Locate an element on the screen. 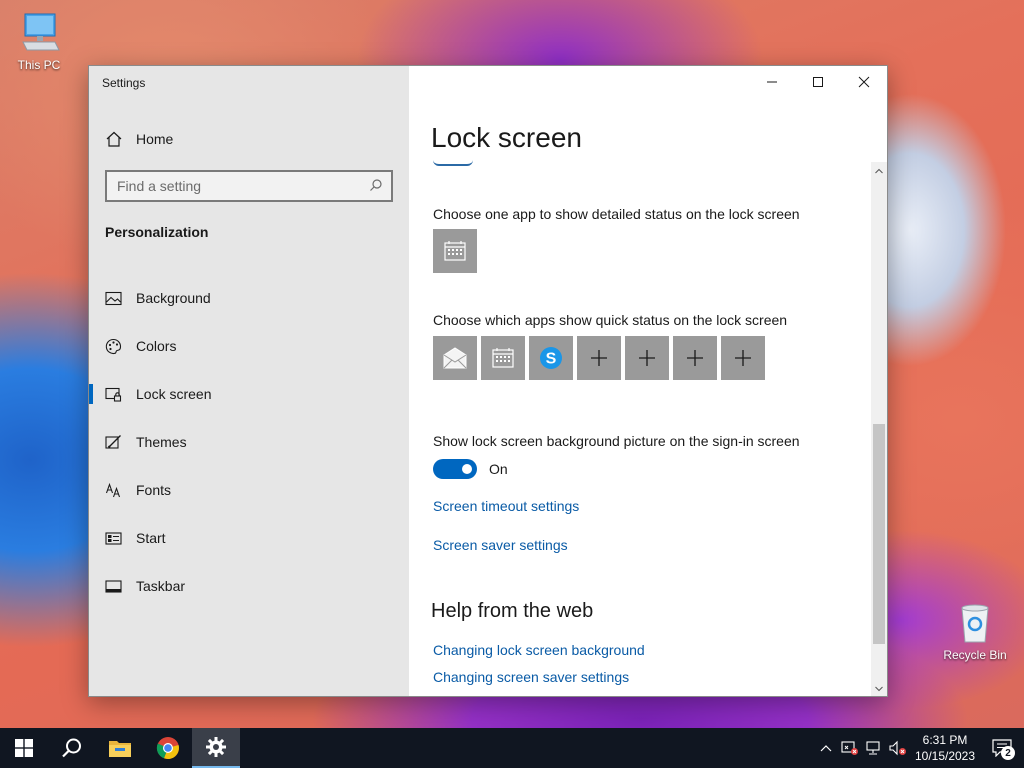 This screenshot has width=1024, height=768. background-icon is located at coordinates (113, 298).